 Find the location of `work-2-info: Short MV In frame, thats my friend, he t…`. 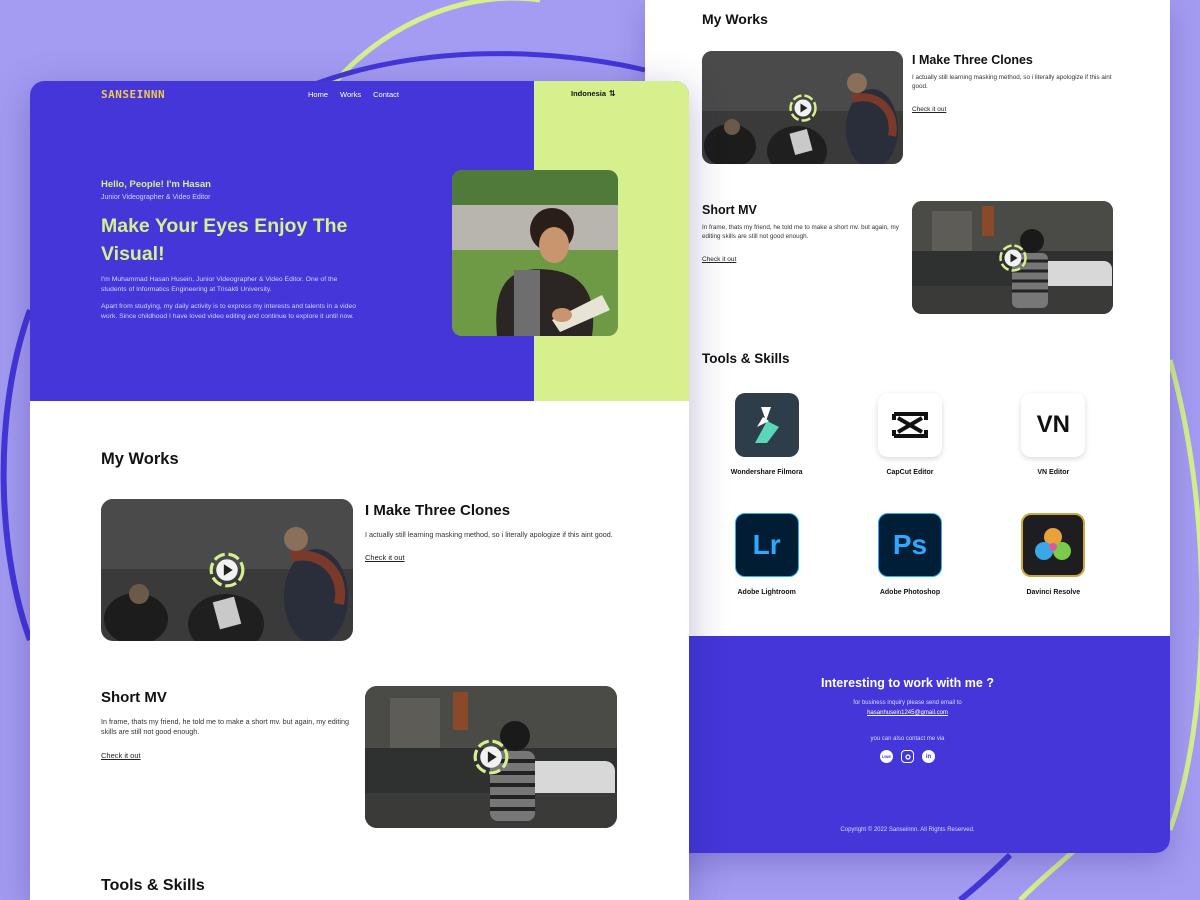

work-2-info: Short MV In frame, thats my friend, he t… is located at coordinates (226, 726).